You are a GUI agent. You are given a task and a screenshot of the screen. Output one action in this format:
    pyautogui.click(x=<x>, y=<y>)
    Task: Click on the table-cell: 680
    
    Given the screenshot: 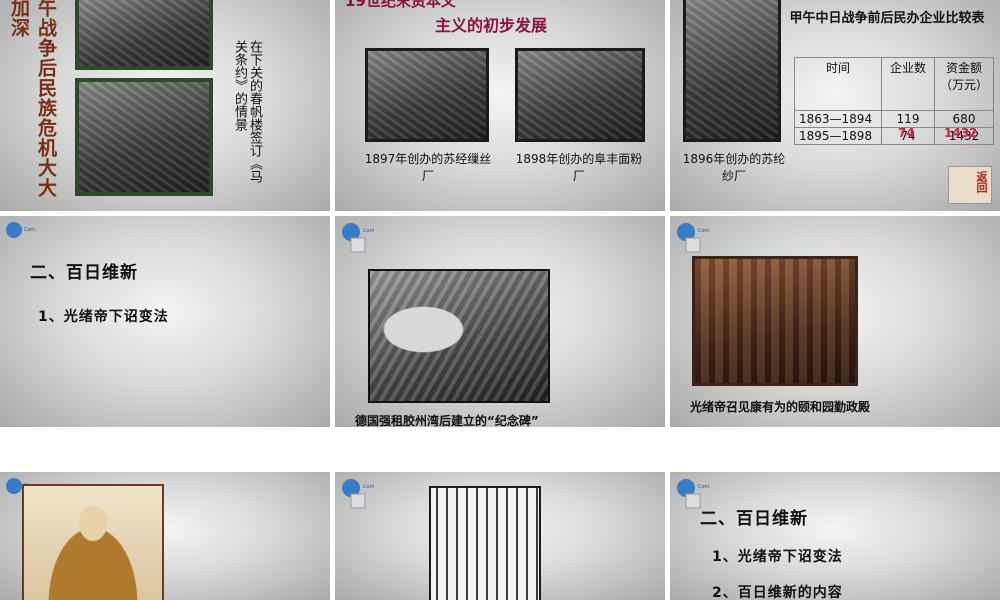 What is the action you would take?
    pyautogui.click(x=964, y=119)
    